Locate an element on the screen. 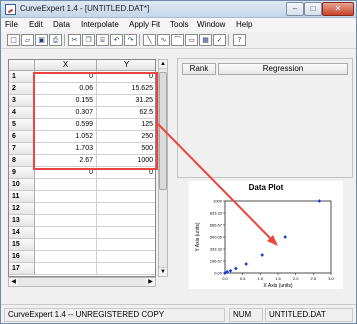  grid-vertical-scrollbar: ▲ ▼ is located at coordinates (163, 168).